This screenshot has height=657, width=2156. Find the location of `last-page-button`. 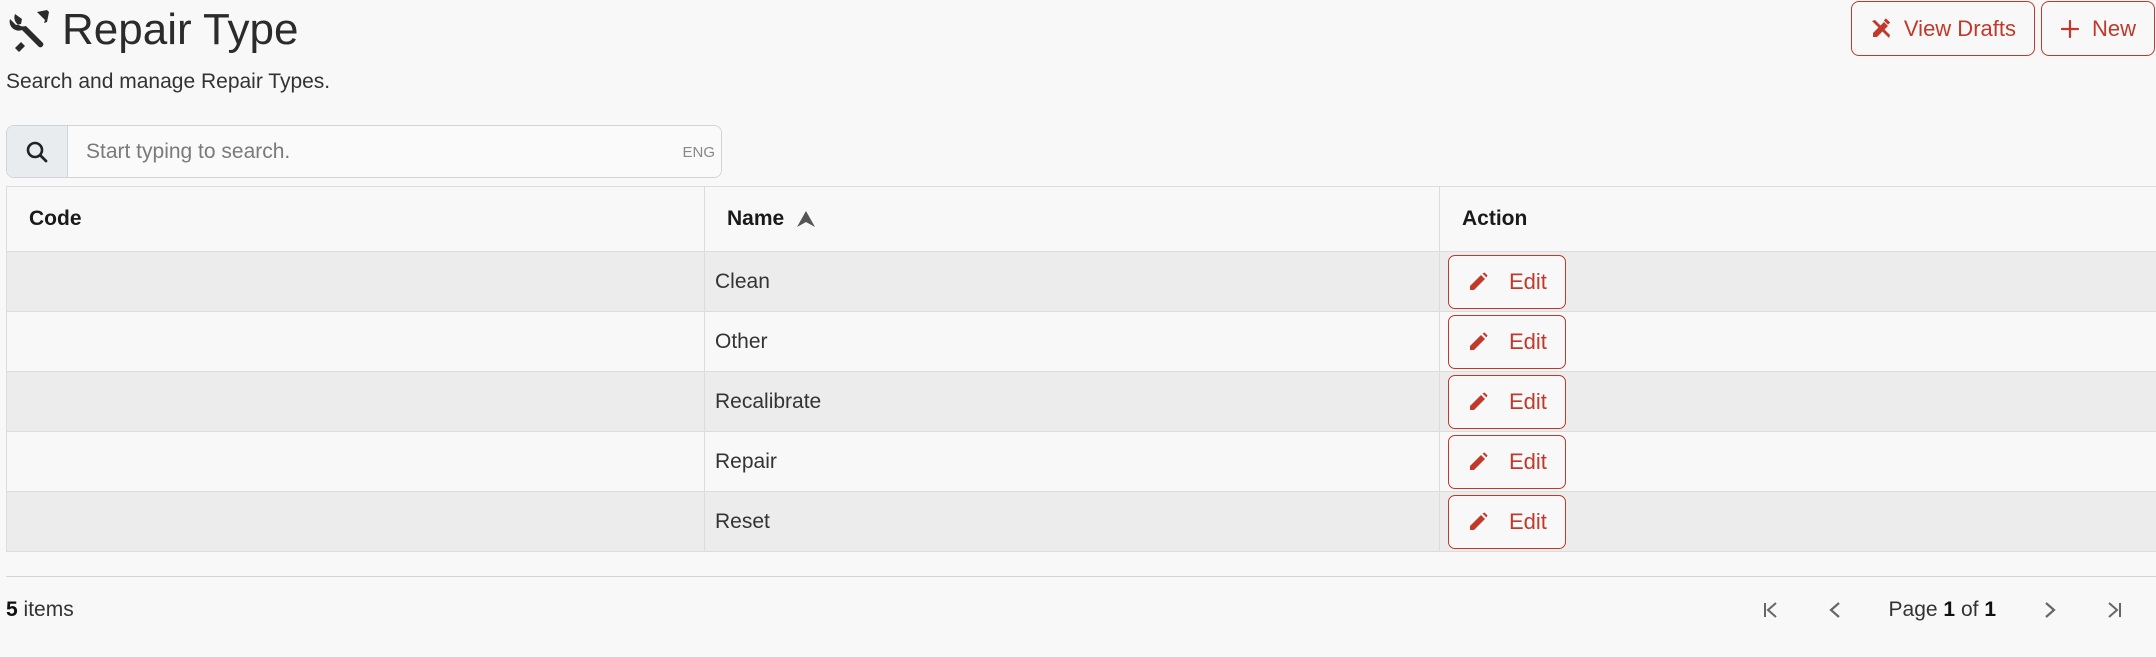

last-page-button is located at coordinates (2114, 610).